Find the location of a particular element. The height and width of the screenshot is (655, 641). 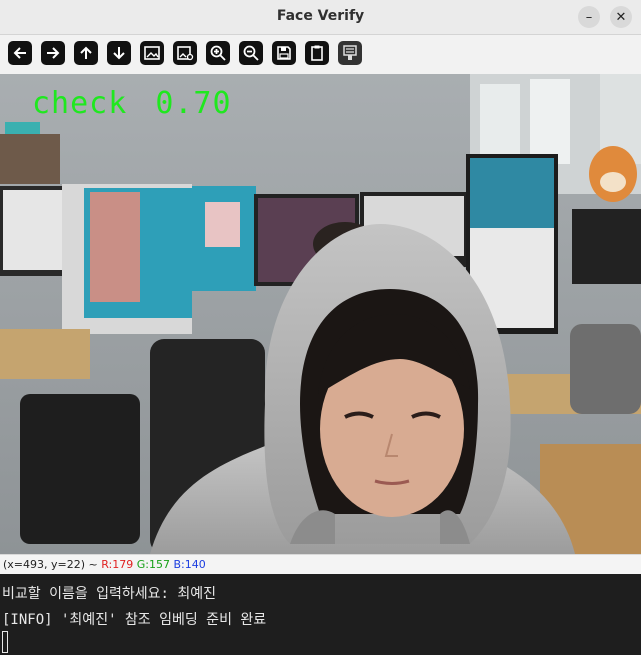

zoom-in-icon is located at coordinates (218, 53).